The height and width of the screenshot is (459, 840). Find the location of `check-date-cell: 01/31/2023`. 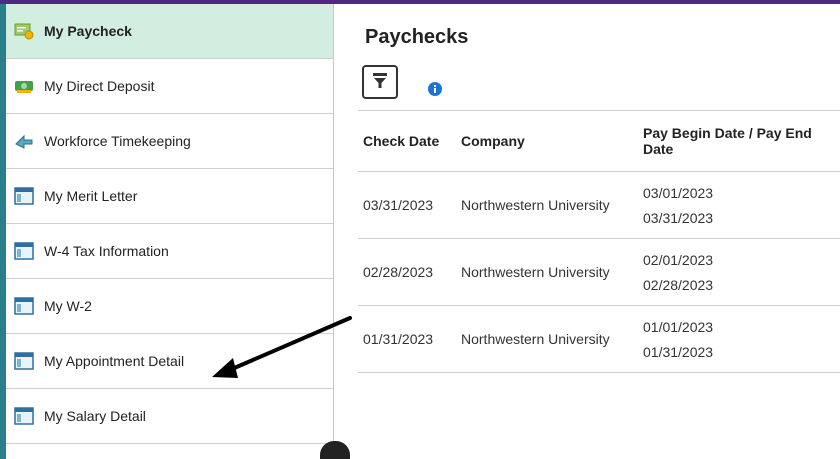

check-date-cell: 01/31/2023 is located at coordinates (398, 339).